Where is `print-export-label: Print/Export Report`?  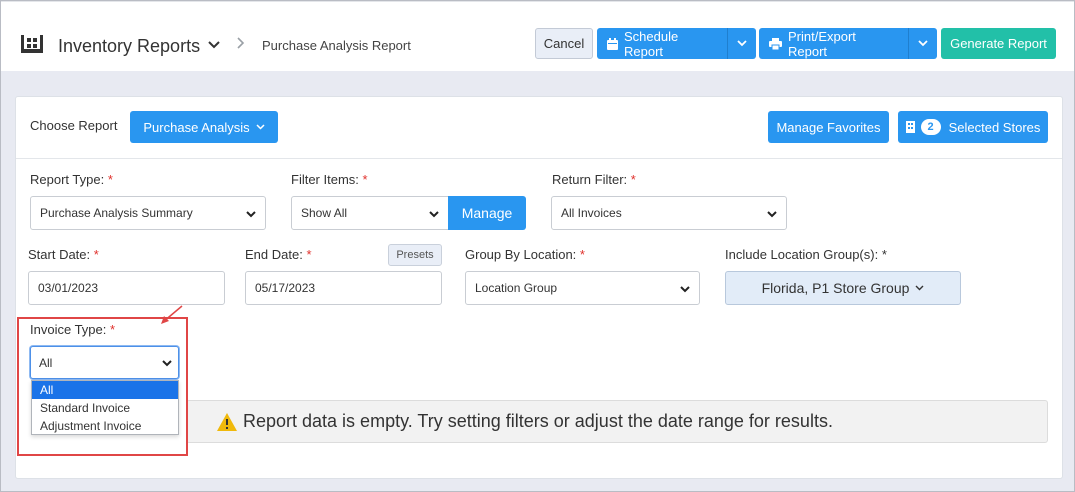
print-export-label: Print/Export Report is located at coordinates (822, 43).